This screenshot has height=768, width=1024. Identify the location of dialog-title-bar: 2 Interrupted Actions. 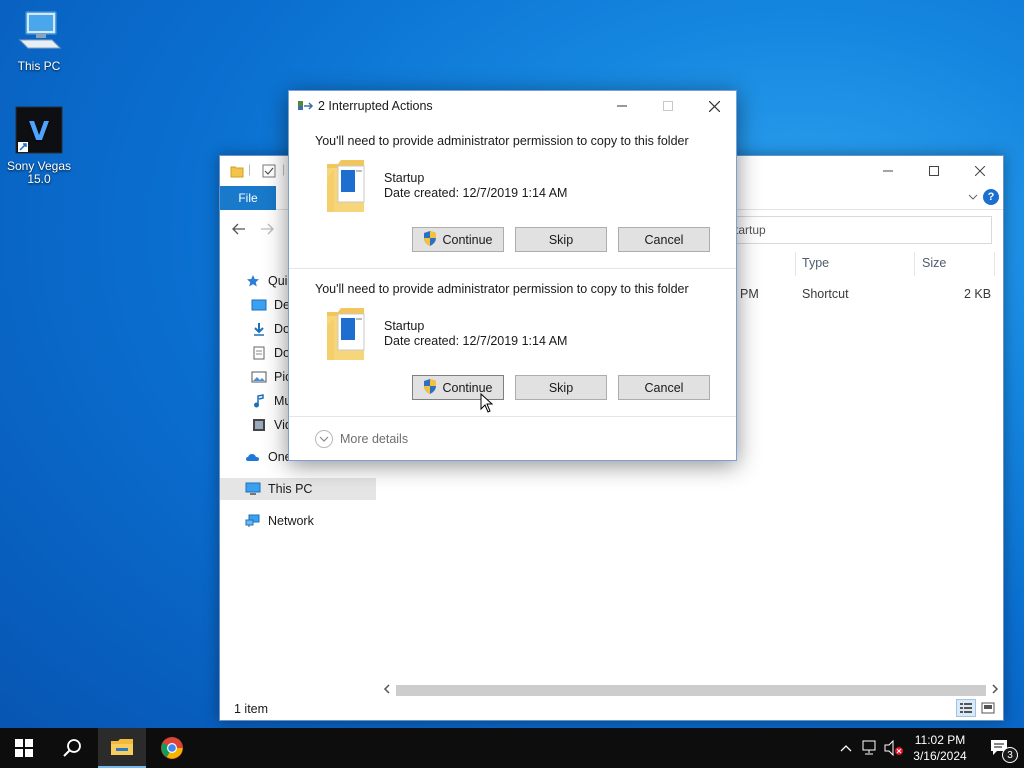
(512, 106).